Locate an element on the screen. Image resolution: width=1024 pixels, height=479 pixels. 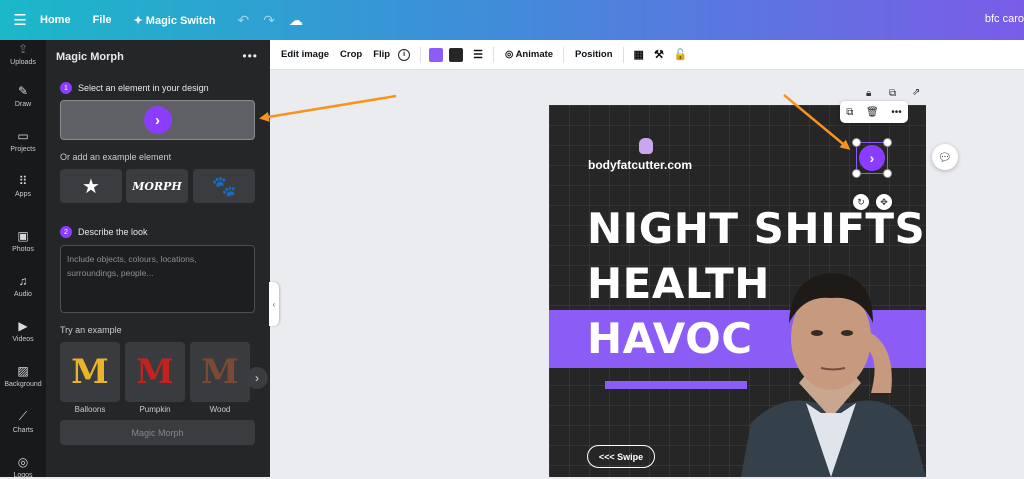
trash-icon: 🗑︎ is located at coordinates (872, 112).